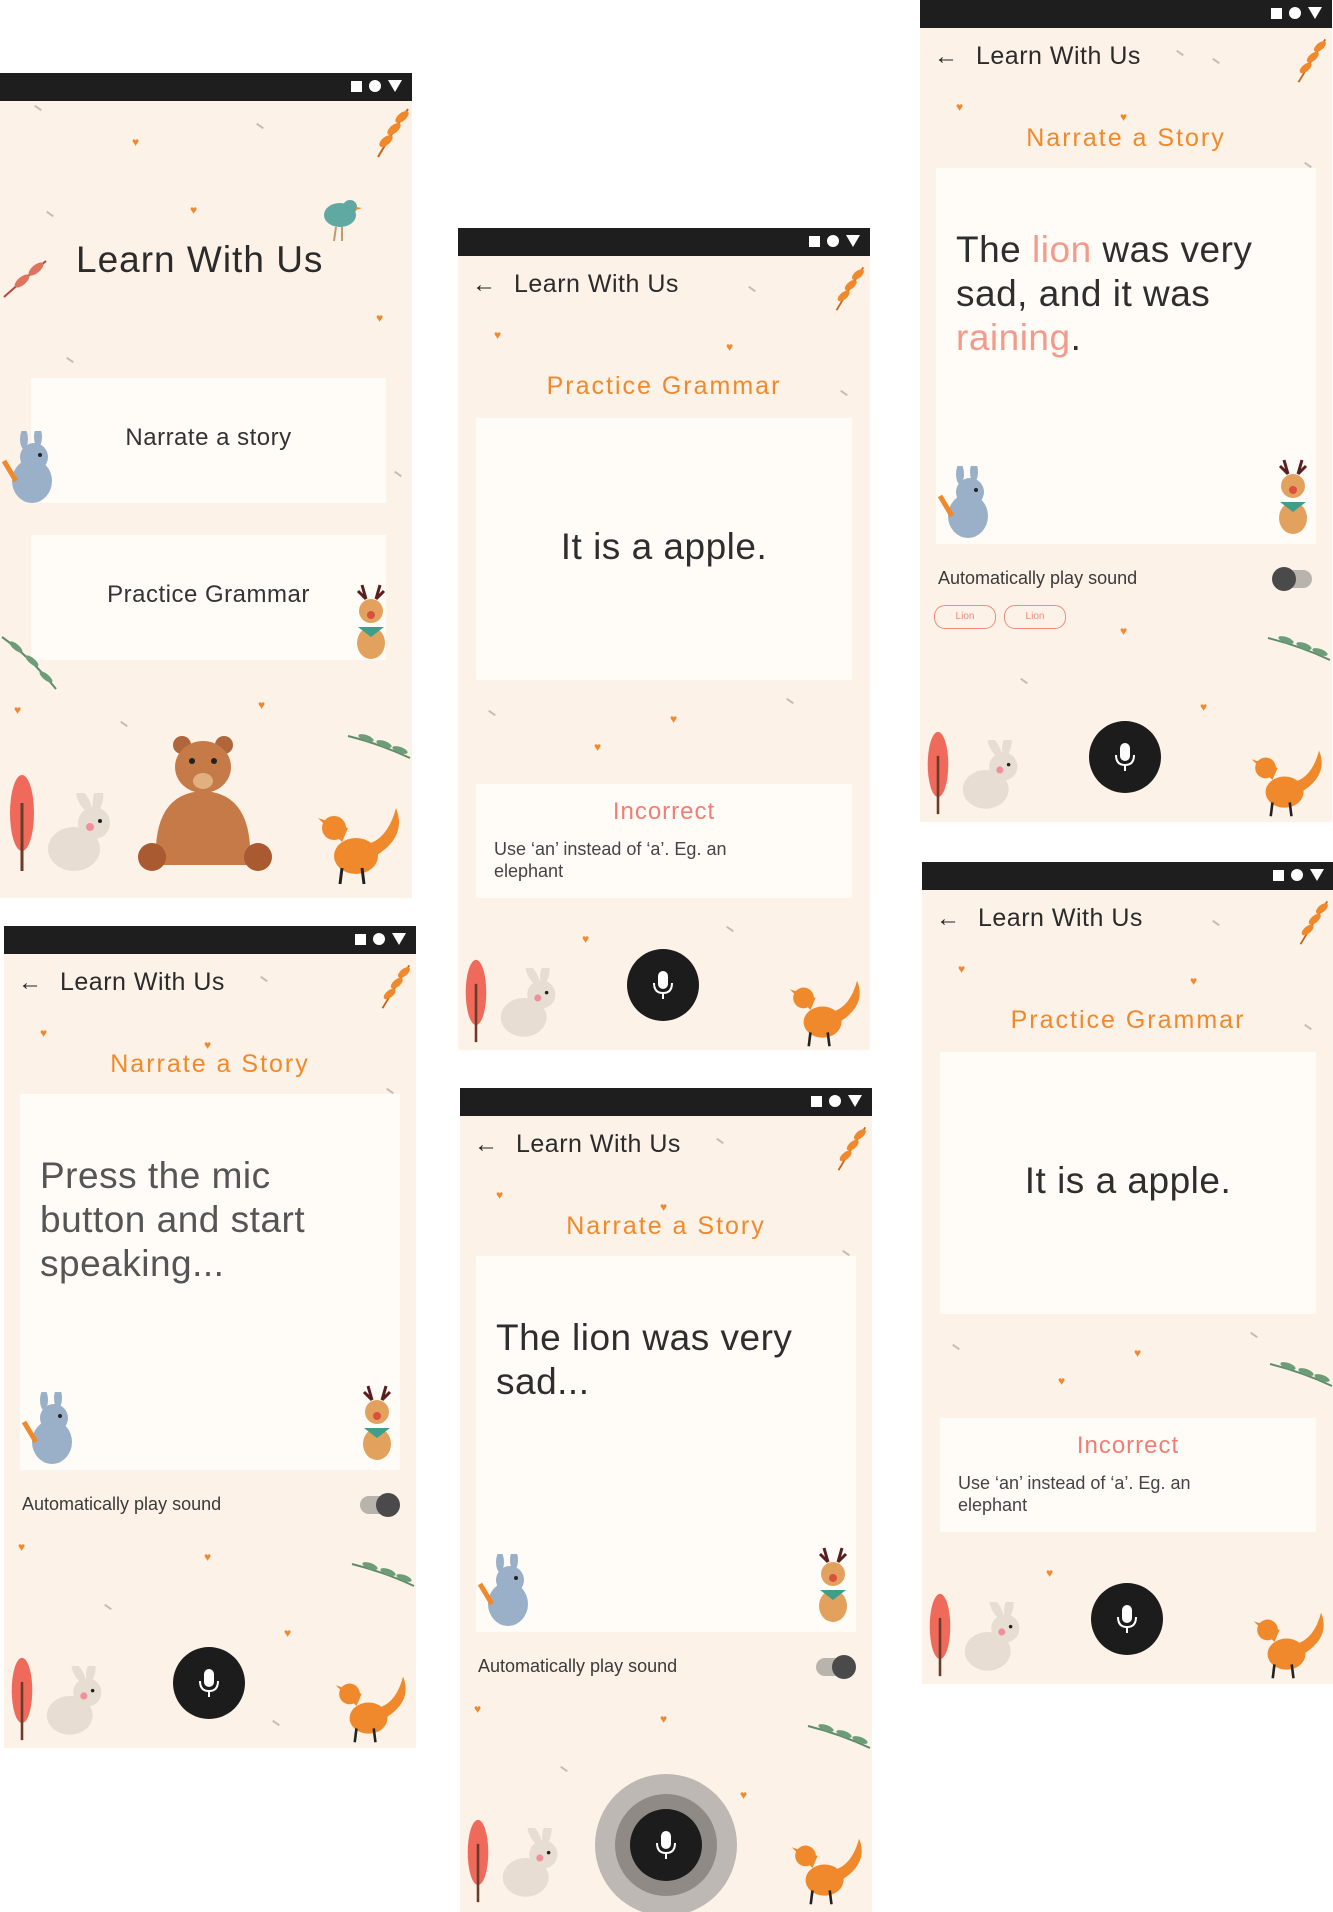 This screenshot has width=1333, height=1912. I want to click on section-title: Practice Grammar, so click(664, 386).